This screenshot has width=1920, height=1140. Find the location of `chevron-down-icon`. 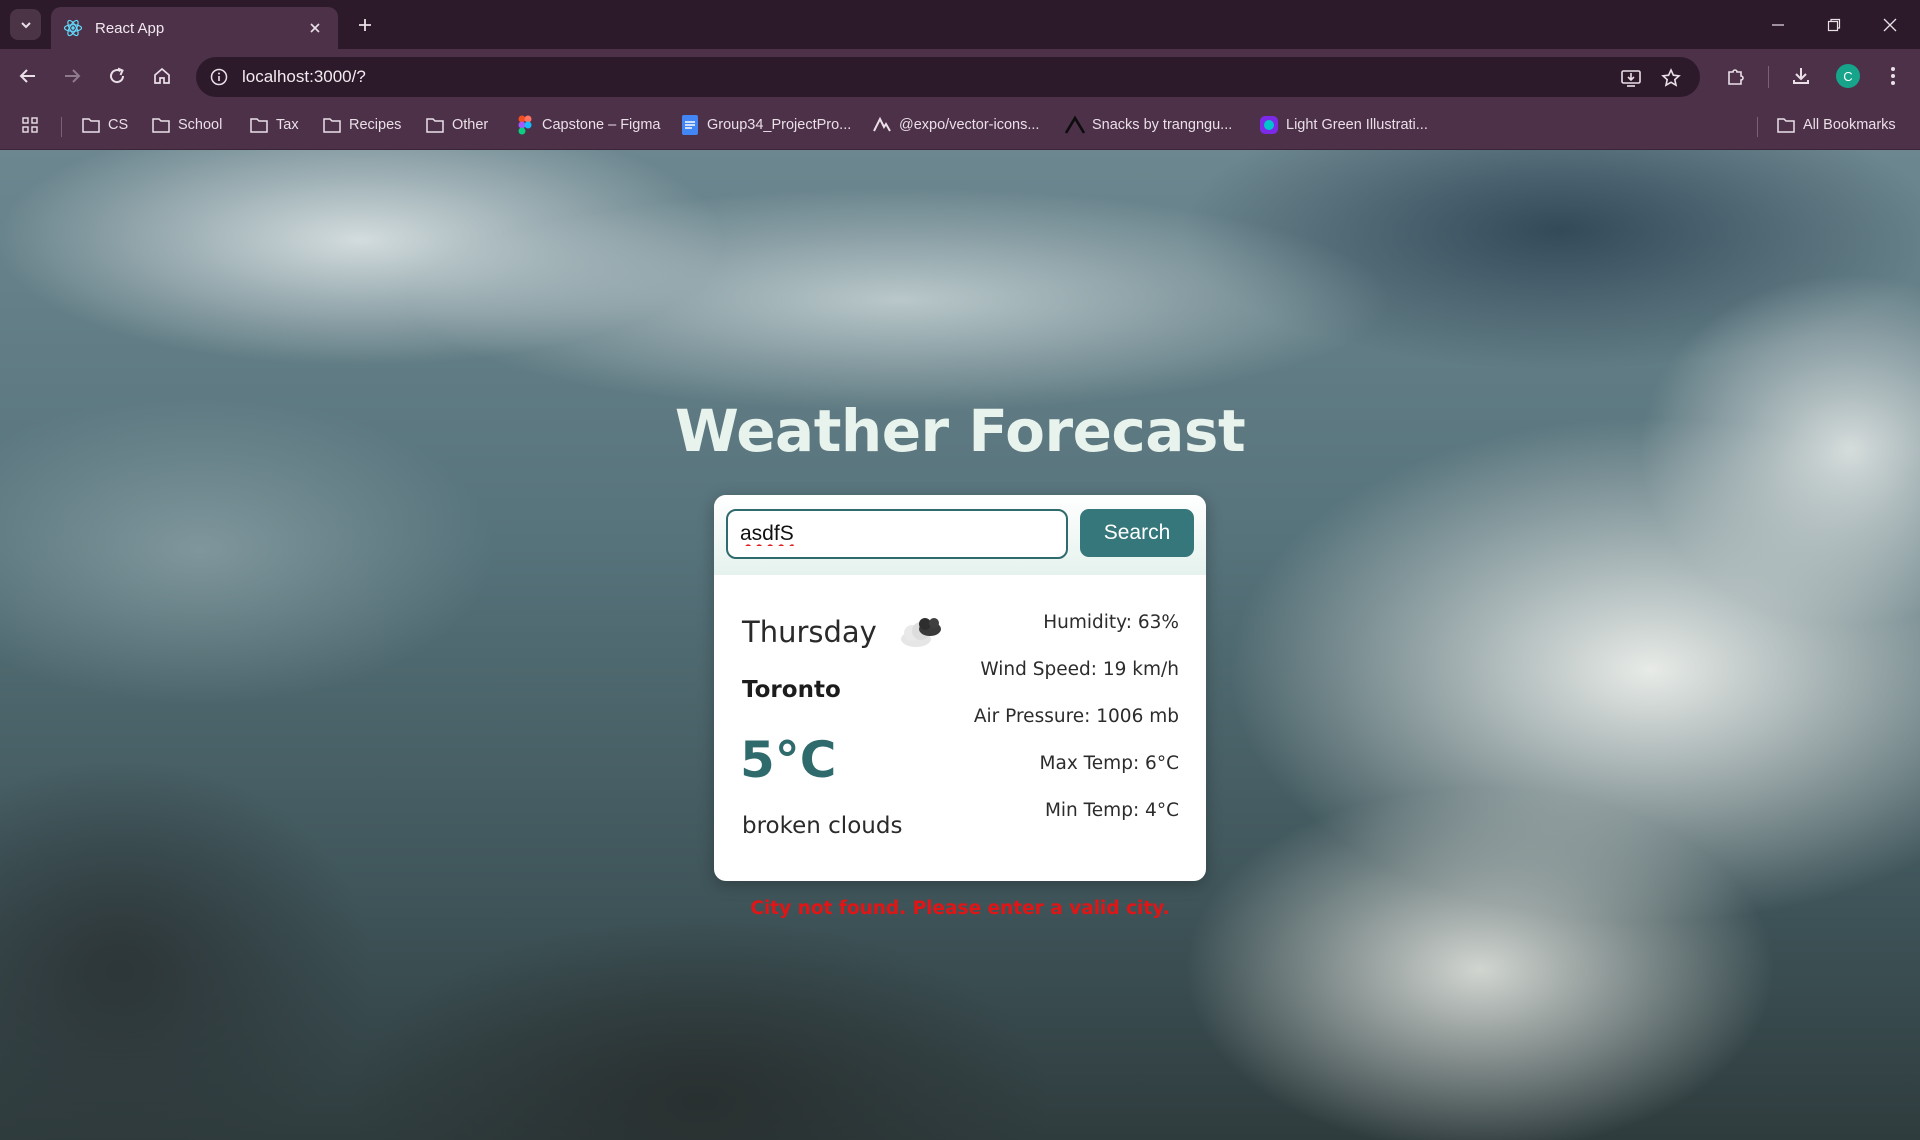

chevron-down-icon is located at coordinates (25, 24).